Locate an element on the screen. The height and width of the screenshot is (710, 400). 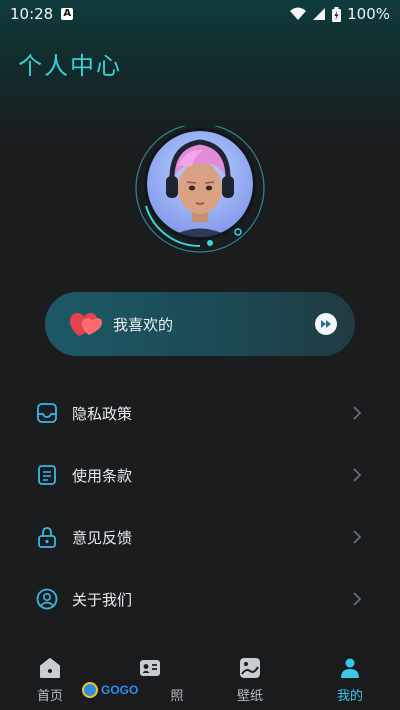
tab-label: 首页 is located at coordinates (49, 696).